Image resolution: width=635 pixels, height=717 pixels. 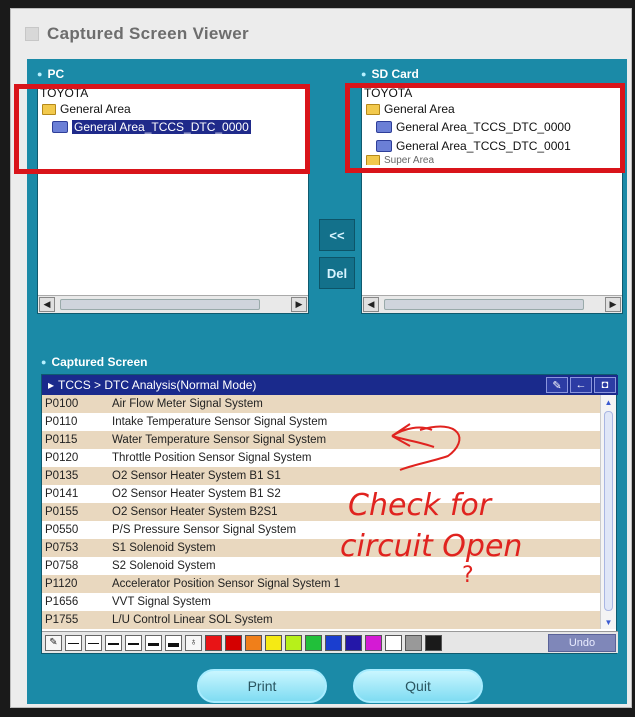 I want to click on handwritten-annotation: Check for circuit Open ?, so click(x=431, y=505).